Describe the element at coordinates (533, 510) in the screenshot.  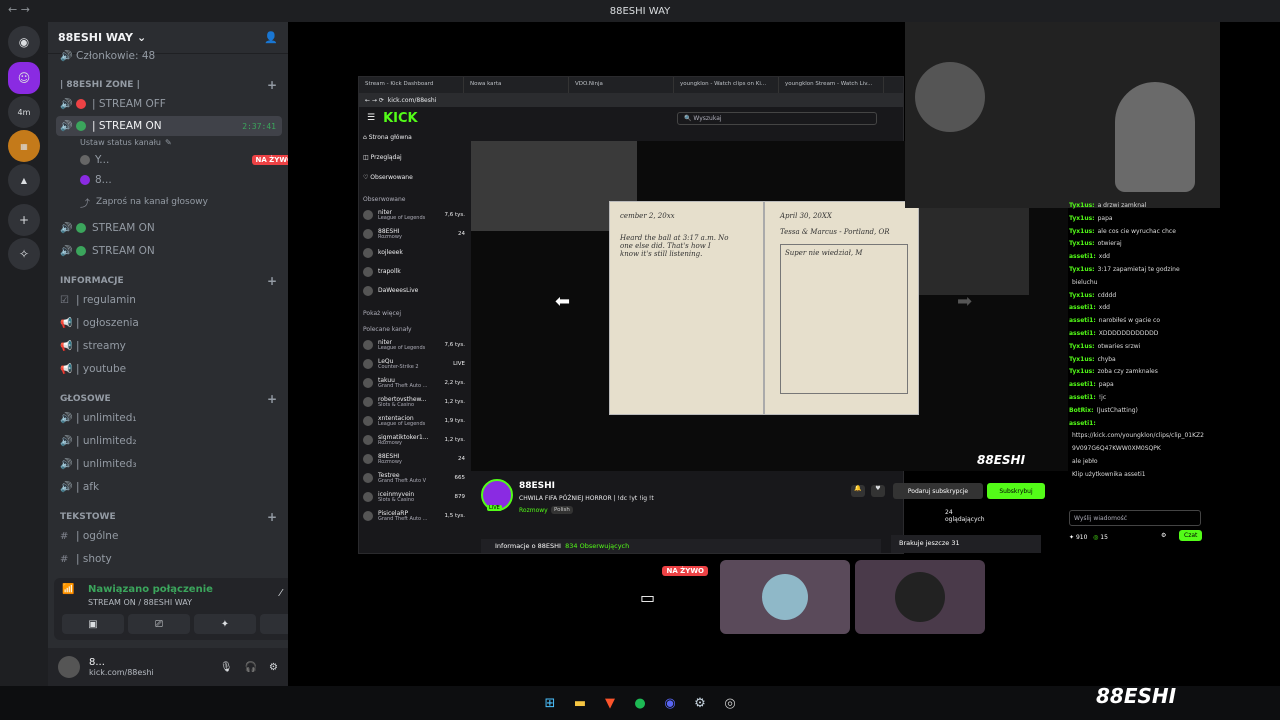
I see `stream-category: Rozmowy` at that location.